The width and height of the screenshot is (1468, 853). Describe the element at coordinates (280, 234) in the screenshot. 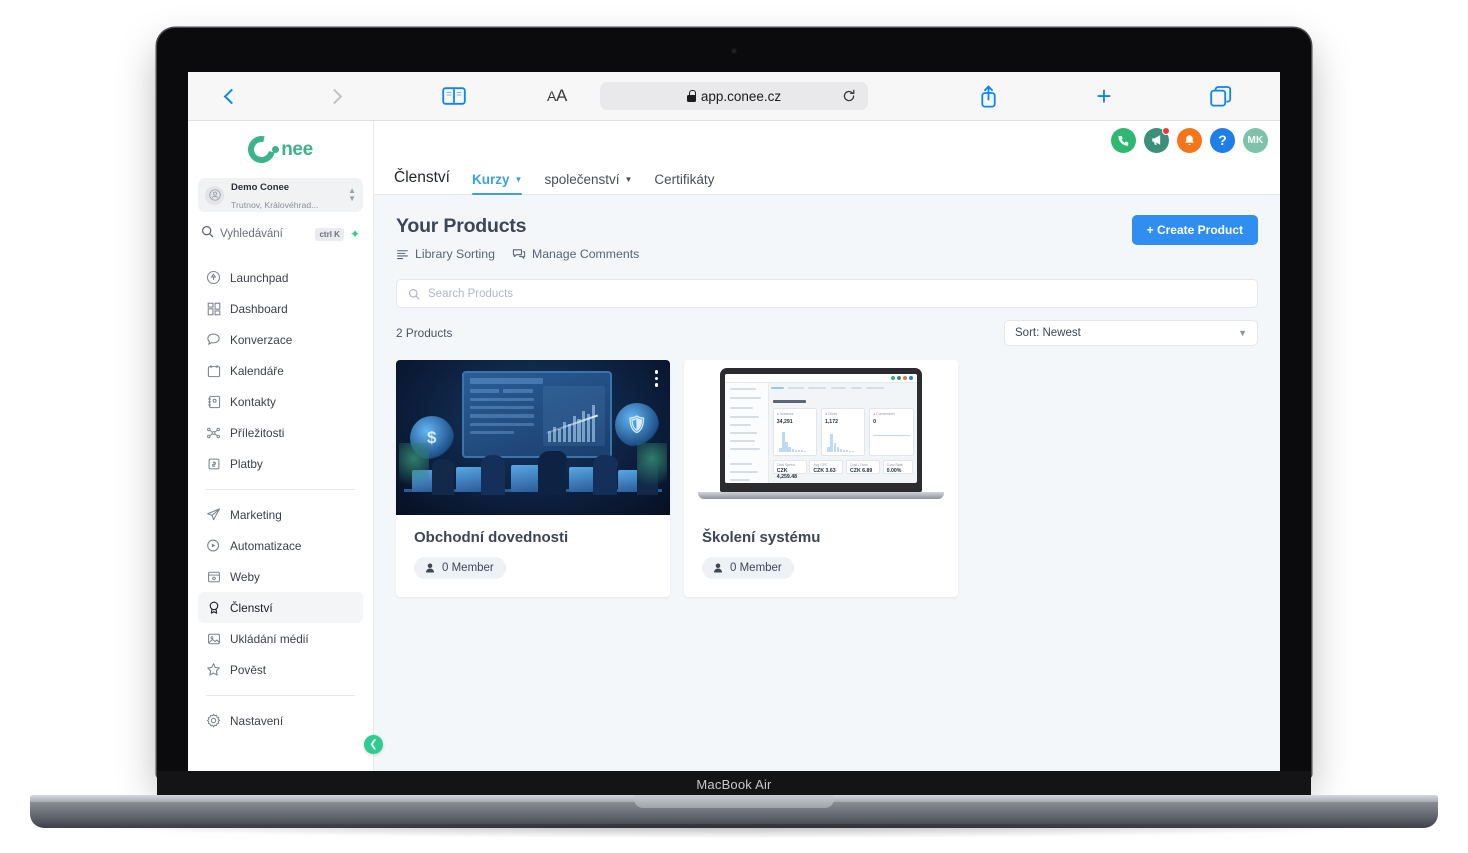

I see `sidebar-search: Vyhledávání ctrl K ✦` at that location.